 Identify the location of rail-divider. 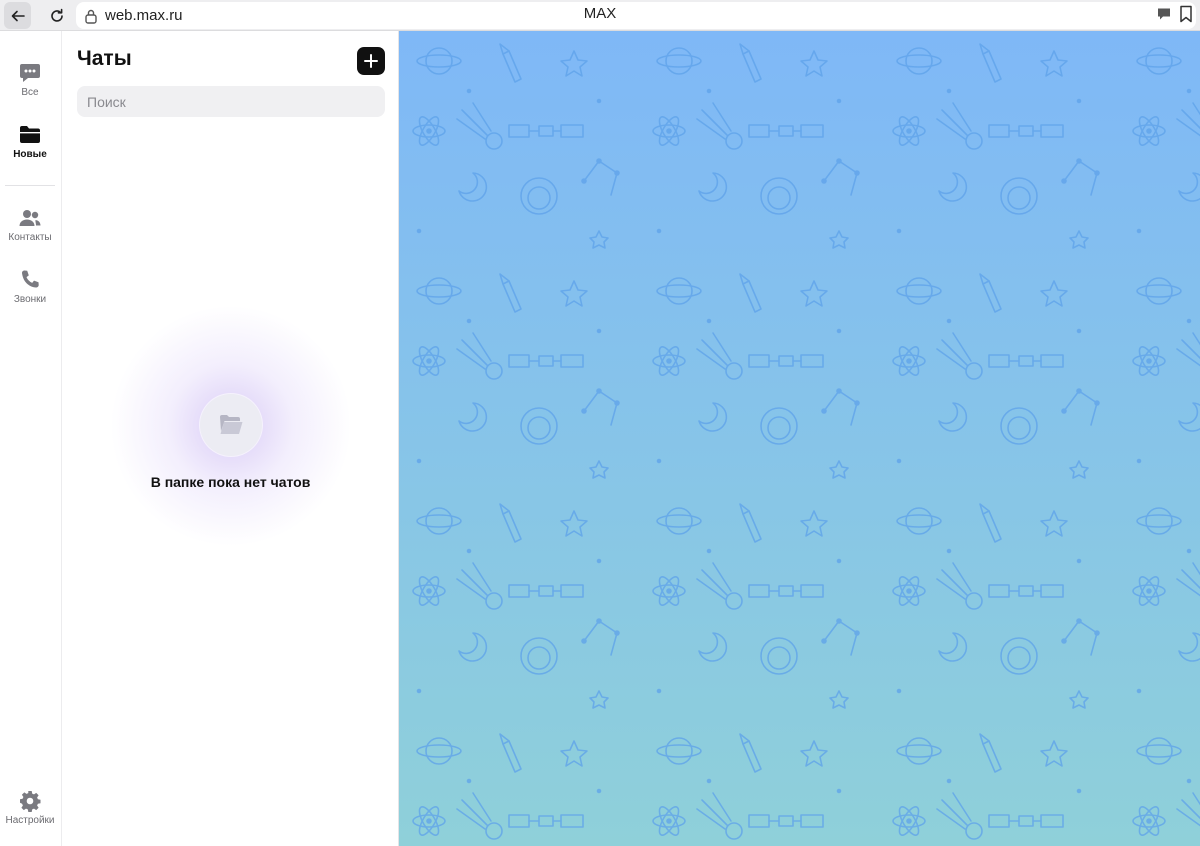
(30, 185).